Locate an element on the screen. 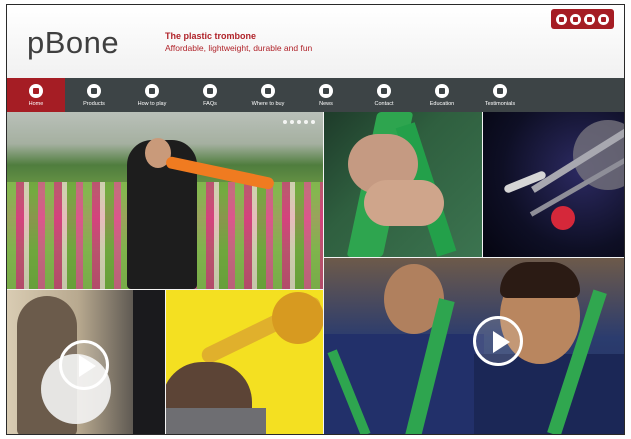  home-icon is located at coordinates (36, 90).